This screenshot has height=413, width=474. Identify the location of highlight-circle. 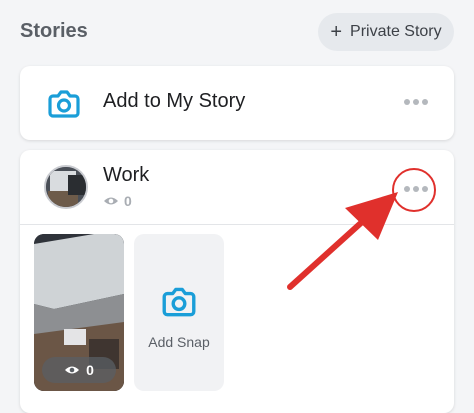
(414, 190).